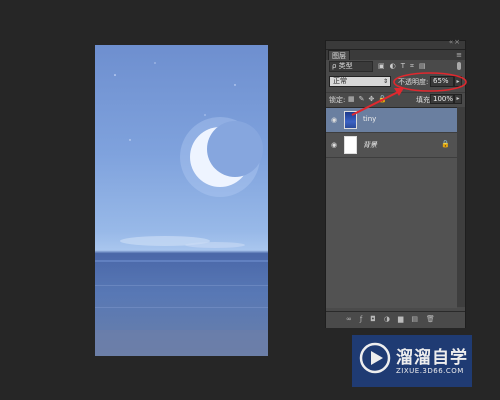 This screenshot has height=400, width=500. I want to click on watermark: 溜溜自学 ZIXUE.3D66.COM, so click(412, 361).